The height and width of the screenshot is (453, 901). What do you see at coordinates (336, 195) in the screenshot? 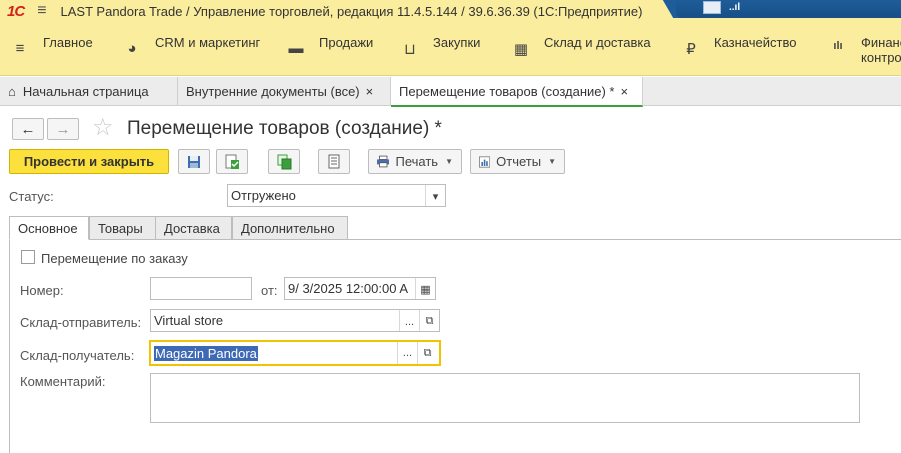
I see `status-select: Отгружено ▾` at bounding box center [336, 195].